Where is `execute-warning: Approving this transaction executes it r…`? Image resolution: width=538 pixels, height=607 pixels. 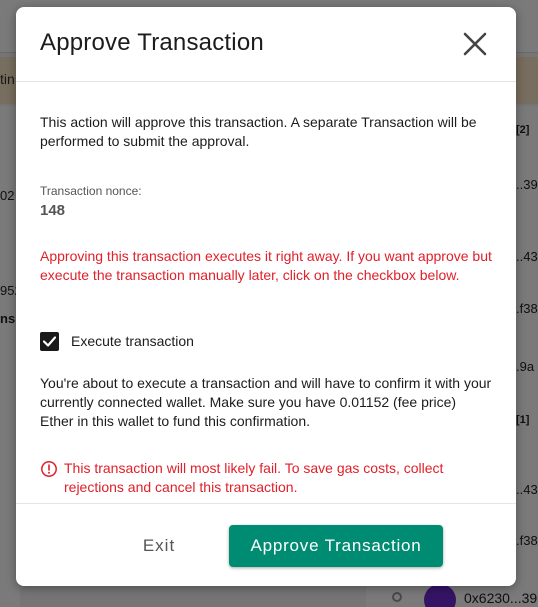
execute-warning: Approving this transaction executes it r… is located at coordinates (266, 265).